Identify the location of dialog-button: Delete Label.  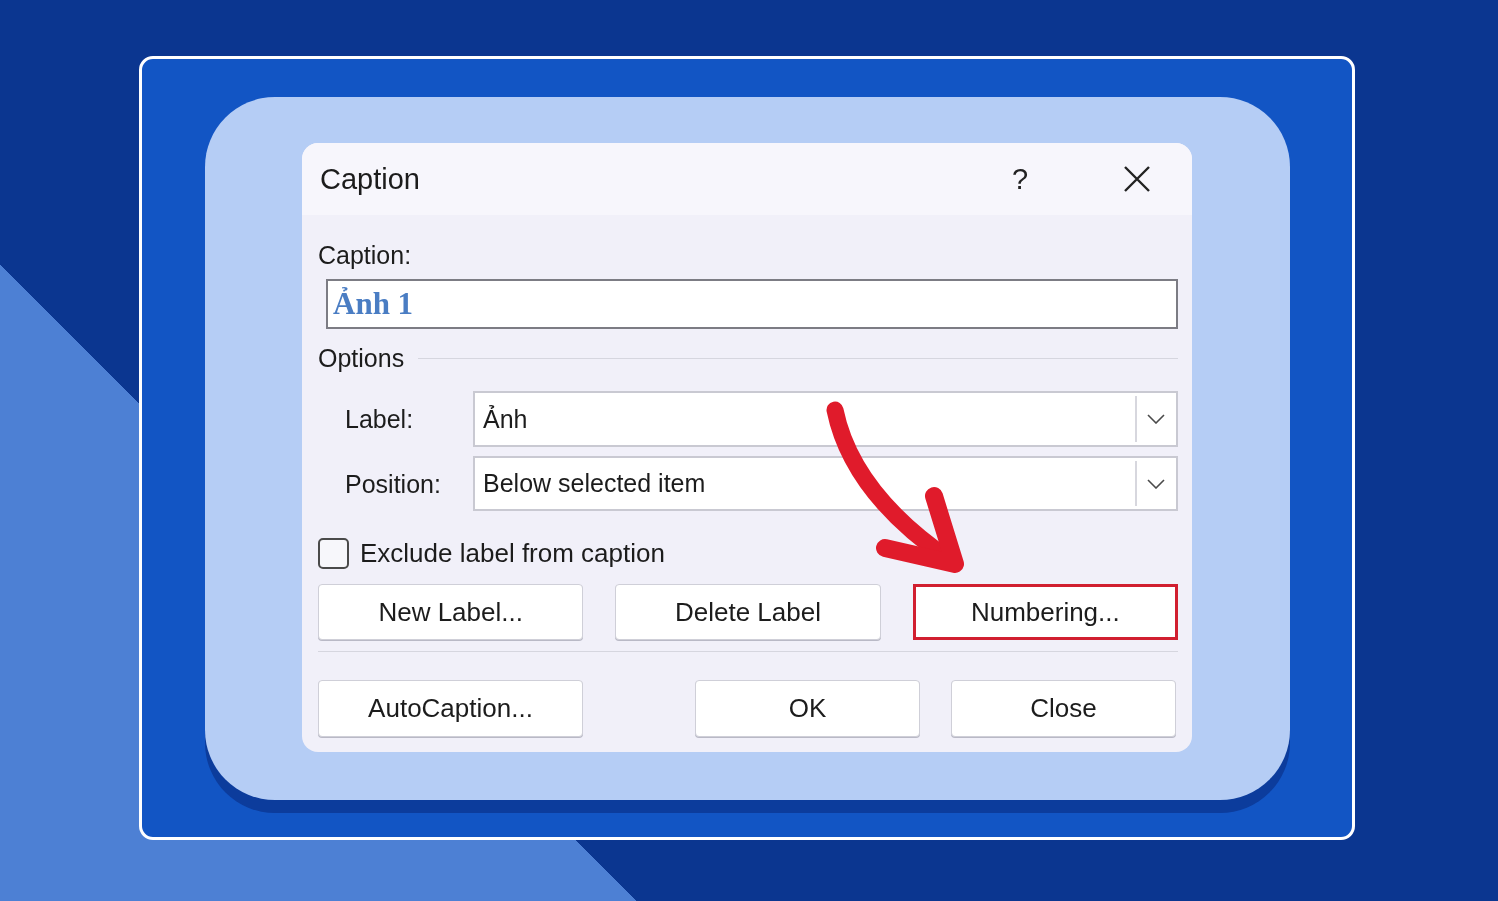
(748, 612).